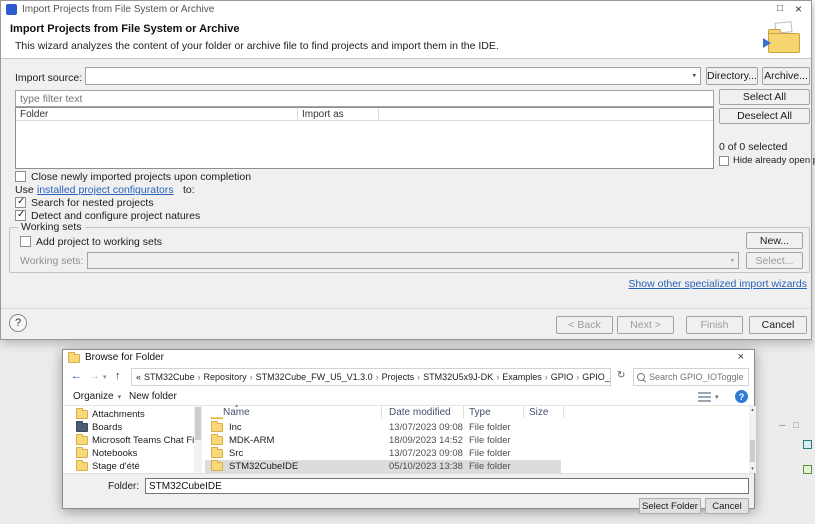  I want to click on natures-checkbox: ✓, so click(20, 215).